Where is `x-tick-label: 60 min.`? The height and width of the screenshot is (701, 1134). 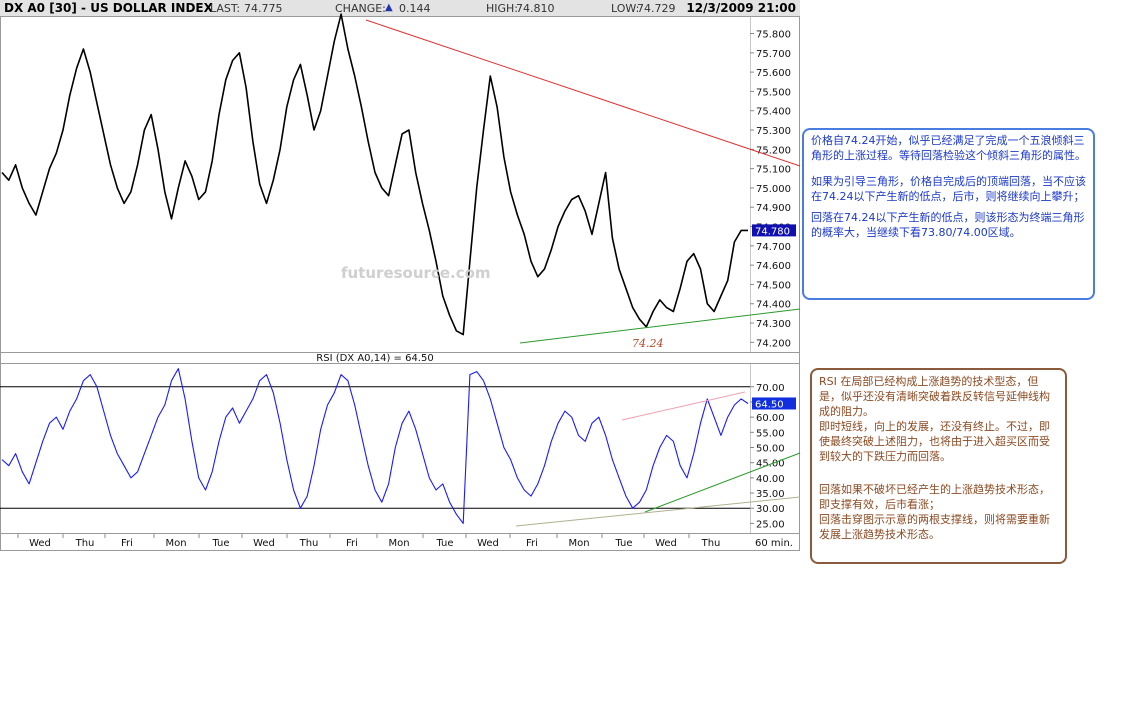 x-tick-label: 60 min. is located at coordinates (774, 543).